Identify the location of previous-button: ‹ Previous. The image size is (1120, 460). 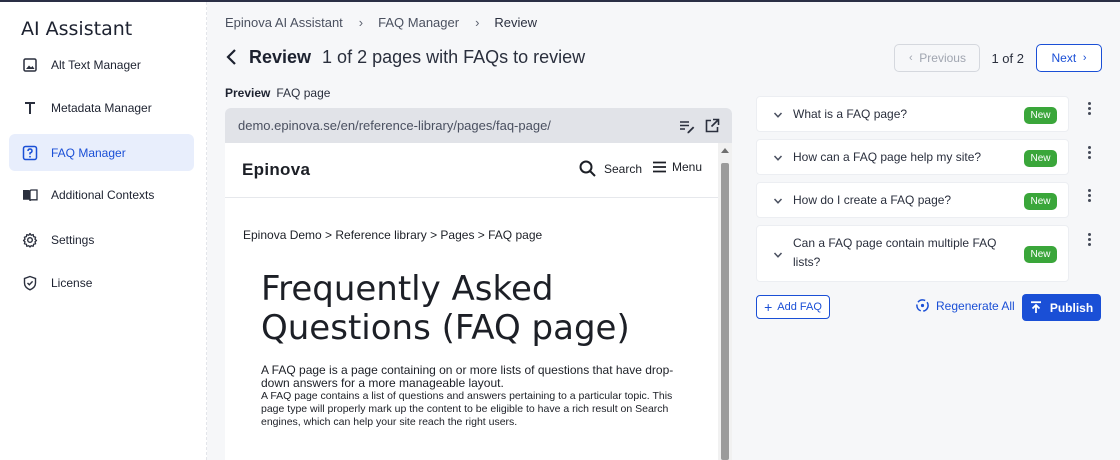
(937, 58).